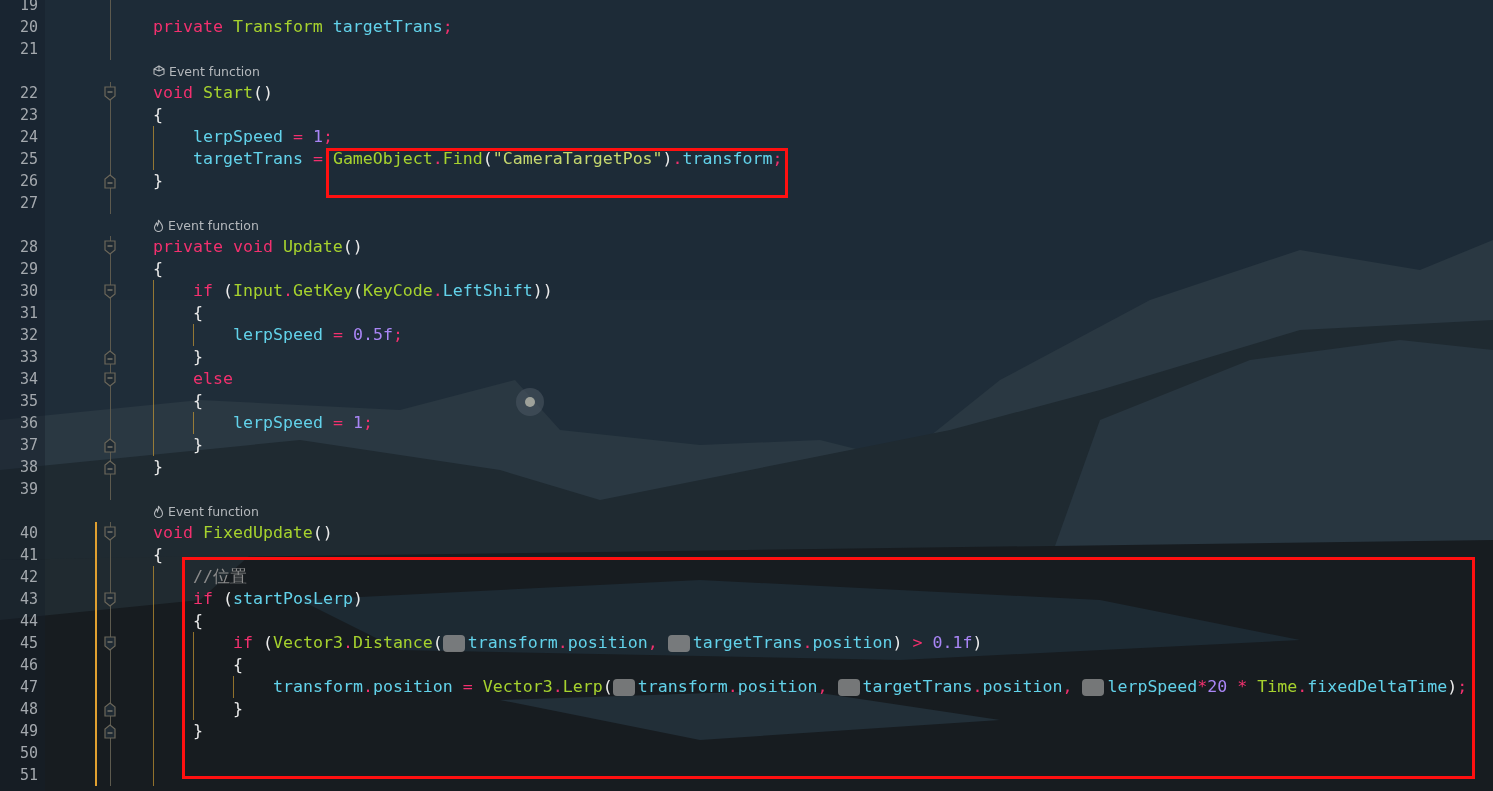  What do you see at coordinates (29, 291) in the screenshot?
I see `line-number: 30` at bounding box center [29, 291].